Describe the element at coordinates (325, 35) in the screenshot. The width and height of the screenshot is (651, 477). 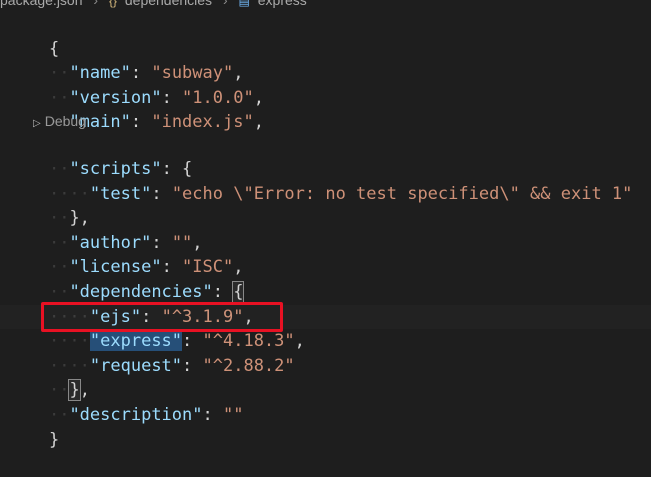
I see `code-line: {` at that location.